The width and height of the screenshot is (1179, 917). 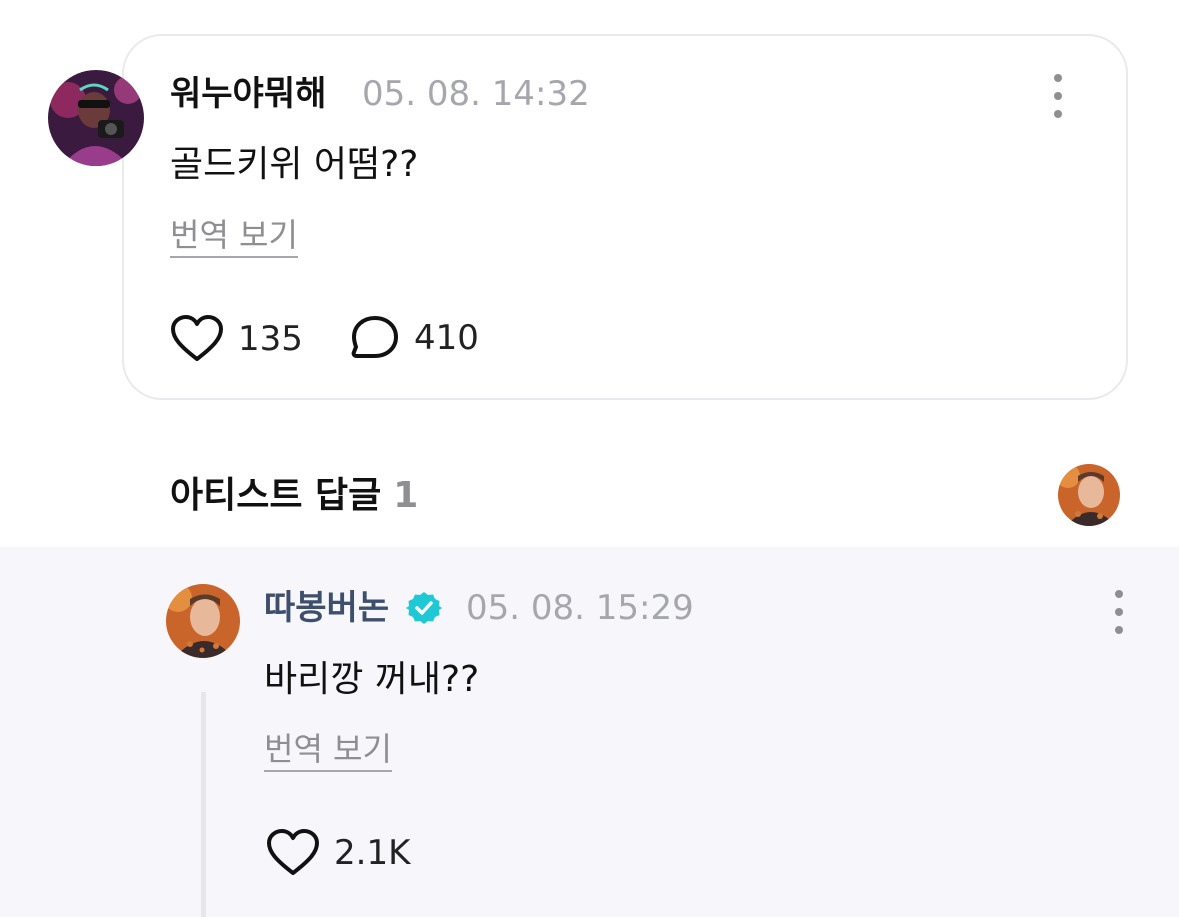 What do you see at coordinates (372, 853) in the screenshot?
I see `reply-like-count: 2.1K` at bounding box center [372, 853].